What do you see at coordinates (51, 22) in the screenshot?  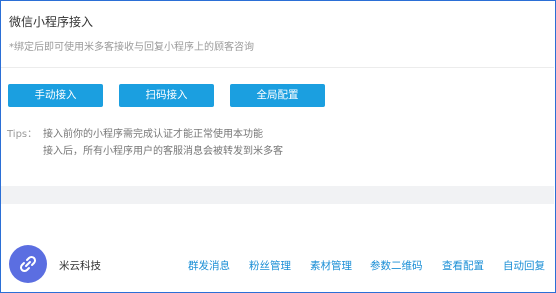 I see `page-title: 微信小程序接入` at bounding box center [51, 22].